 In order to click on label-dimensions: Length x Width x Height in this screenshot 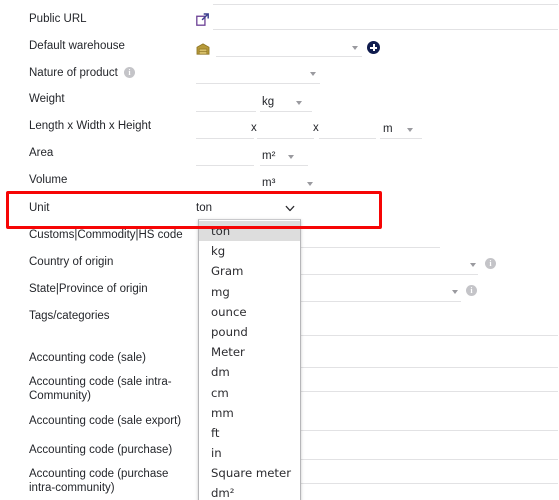, I will do `click(90, 126)`.